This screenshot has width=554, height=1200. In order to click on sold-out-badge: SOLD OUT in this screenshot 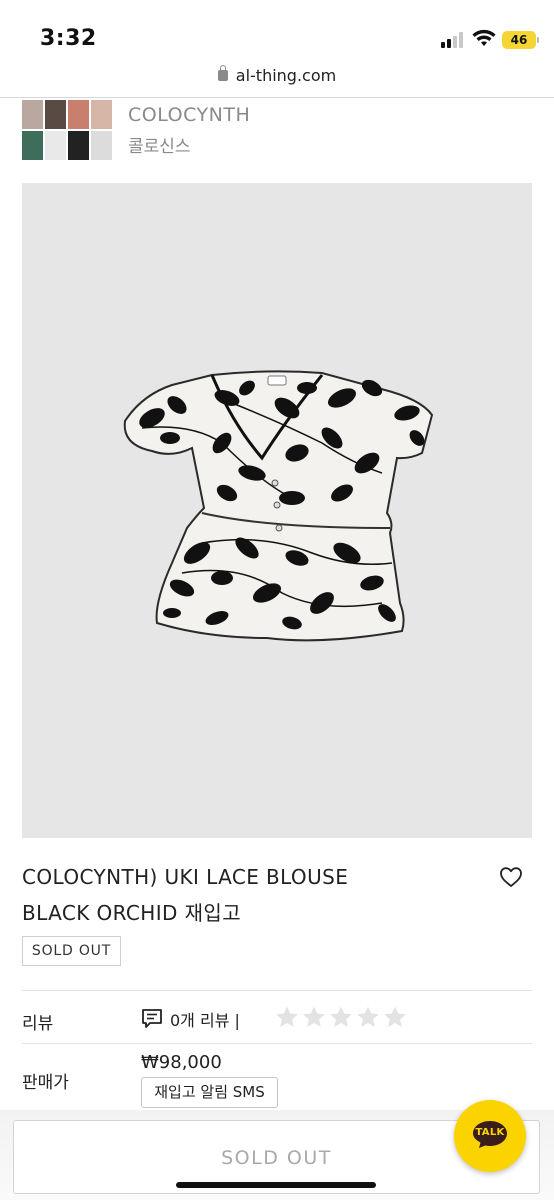, I will do `click(71, 951)`.